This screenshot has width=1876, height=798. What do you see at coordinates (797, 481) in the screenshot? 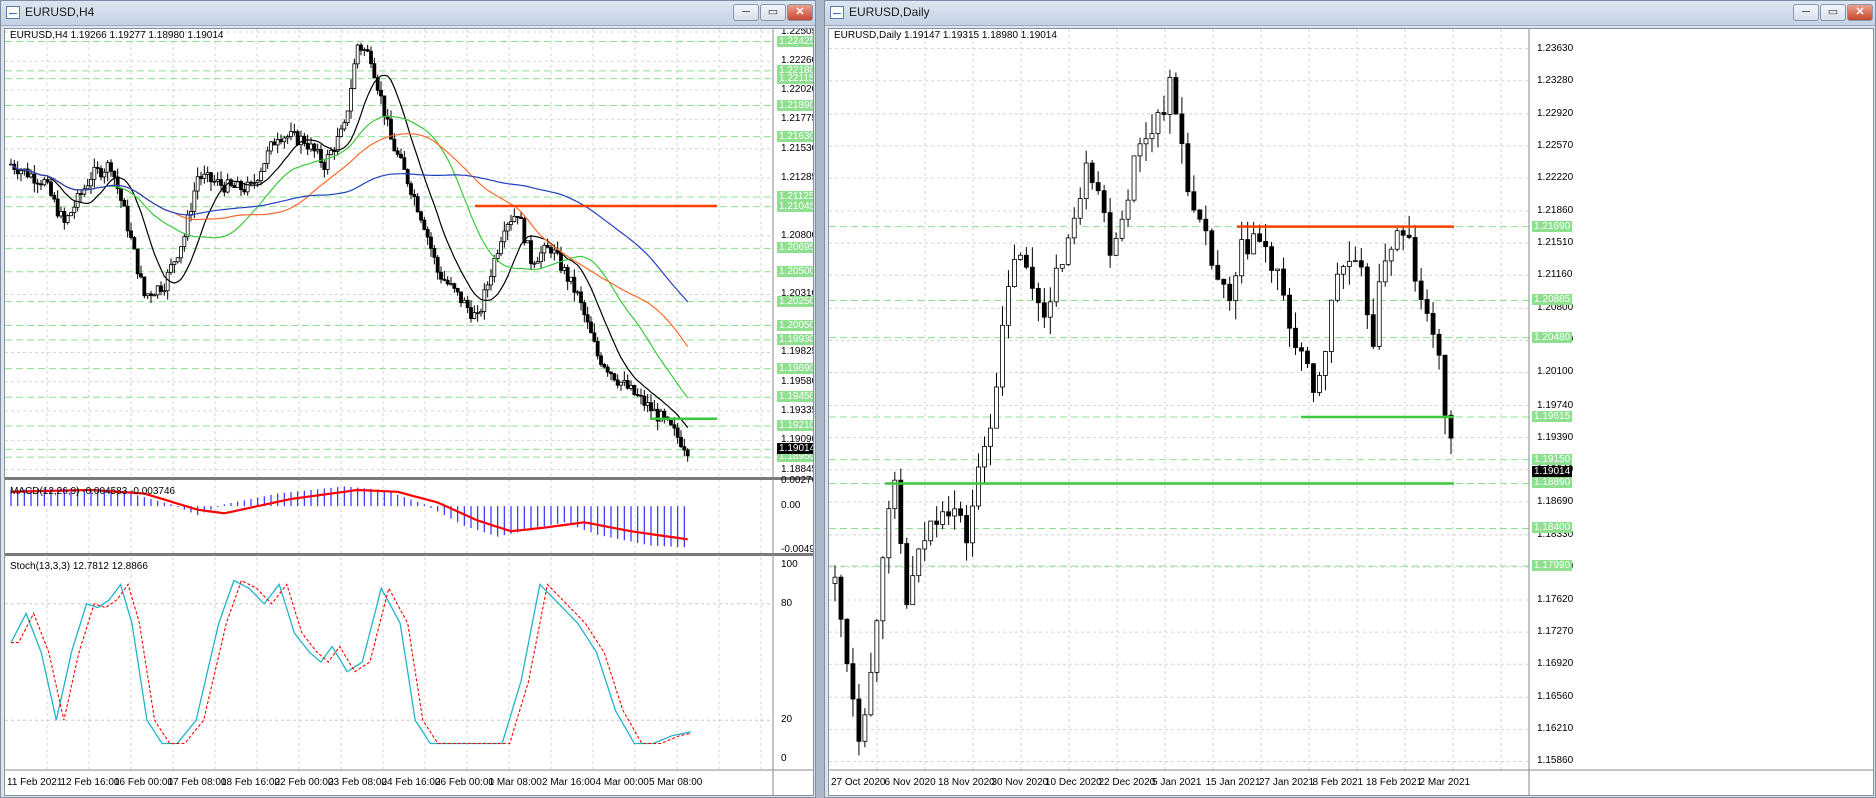
I see `macd-scale-label: 0.002762` at bounding box center [797, 481].